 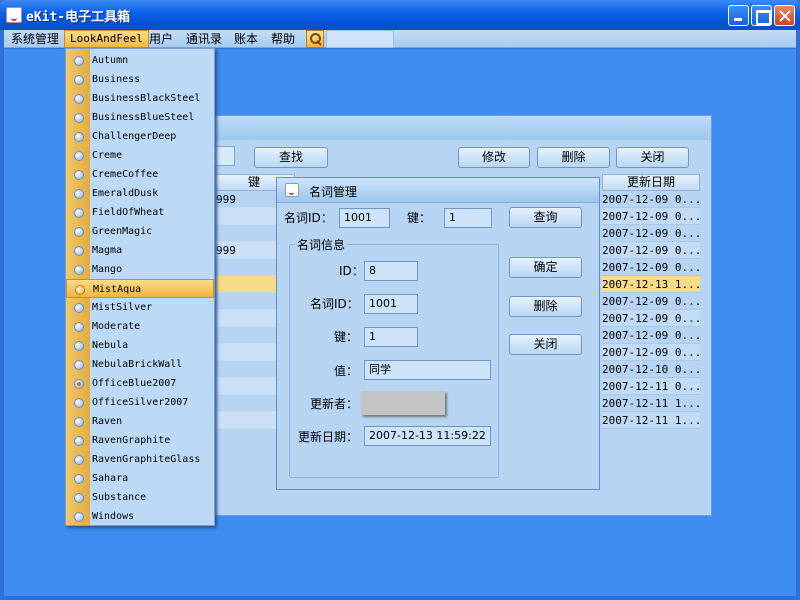 What do you see at coordinates (292, 190) in the screenshot?
I see `java-app-icon` at bounding box center [292, 190].